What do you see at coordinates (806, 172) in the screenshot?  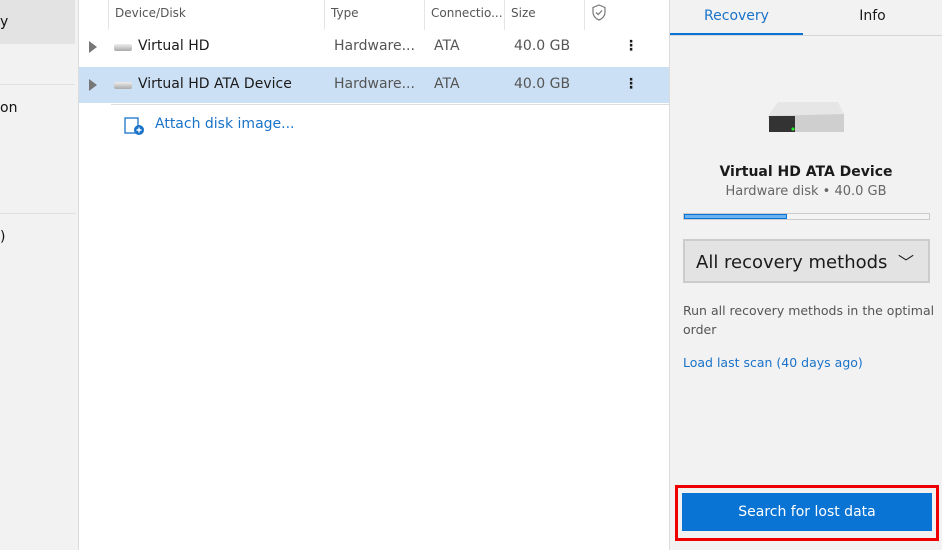 I see `device-title: Virtual HD ATA Device` at bounding box center [806, 172].